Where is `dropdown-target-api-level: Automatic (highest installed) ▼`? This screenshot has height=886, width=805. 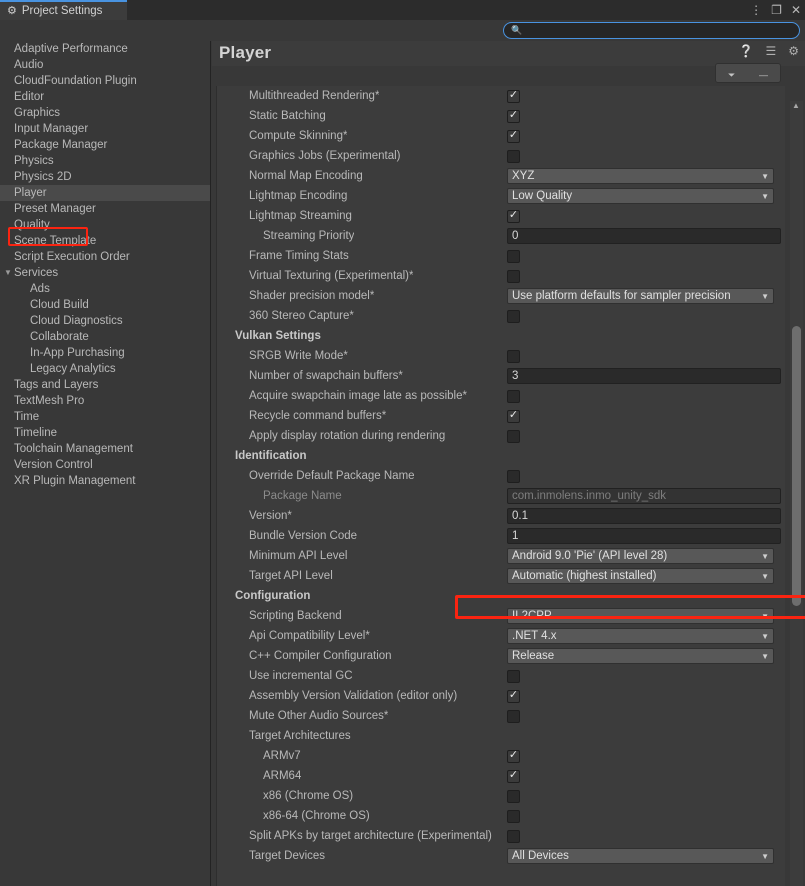 dropdown-target-api-level: Automatic (highest installed) ▼ is located at coordinates (640, 576).